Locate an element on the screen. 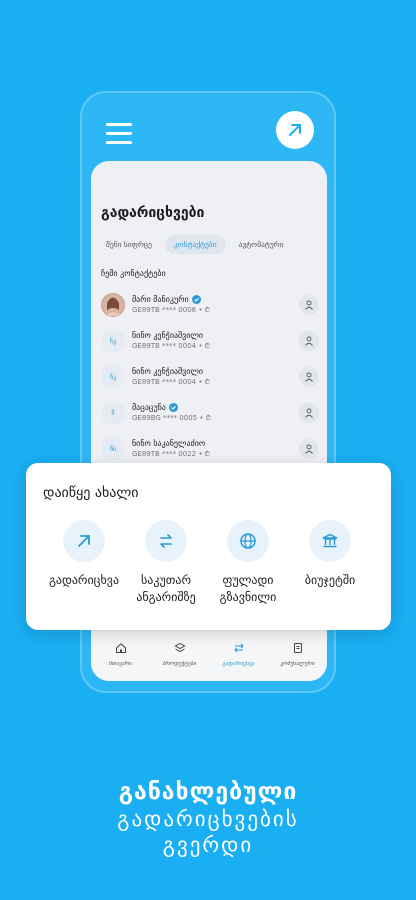  tab-own-space: შენი სიფრცე is located at coordinates (129, 244).